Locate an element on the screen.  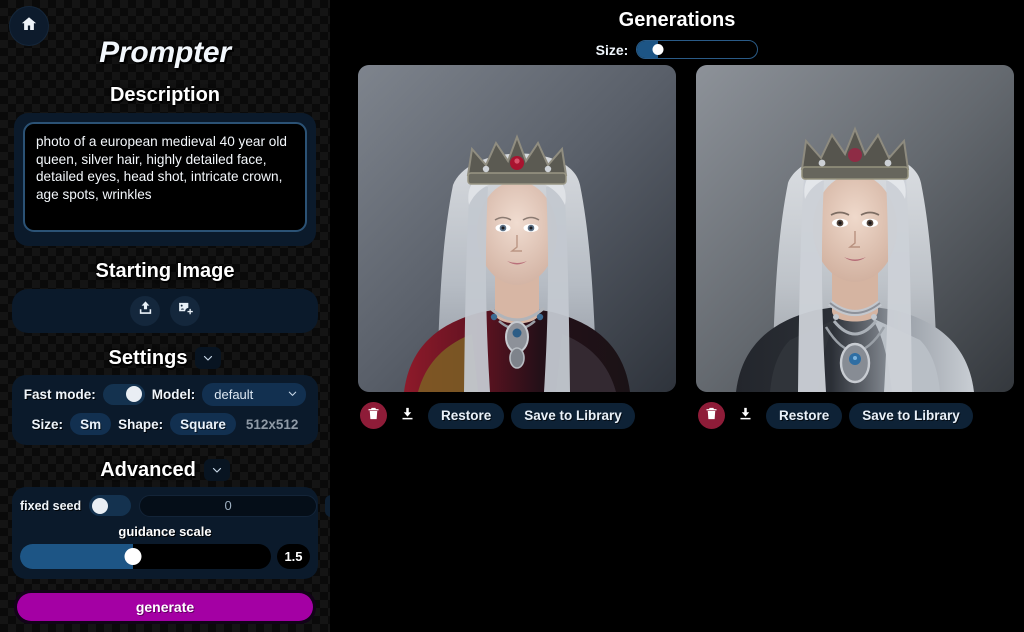
starting-image-panel is located at coordinates (165, 310).